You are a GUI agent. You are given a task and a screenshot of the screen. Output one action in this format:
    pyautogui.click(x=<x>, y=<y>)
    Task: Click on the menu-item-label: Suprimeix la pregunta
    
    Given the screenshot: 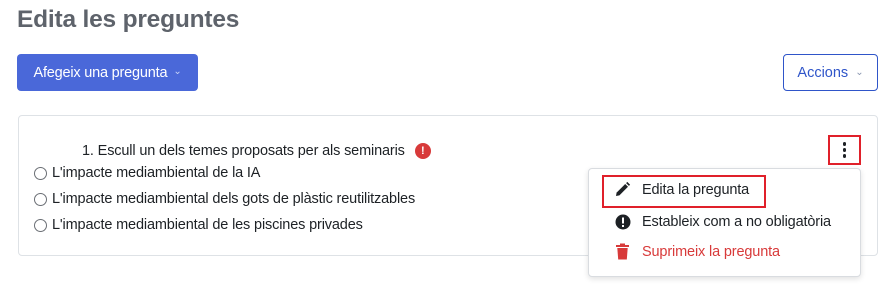 What is the action you would take?
    pyautogui.click(x=711, y=251)
    